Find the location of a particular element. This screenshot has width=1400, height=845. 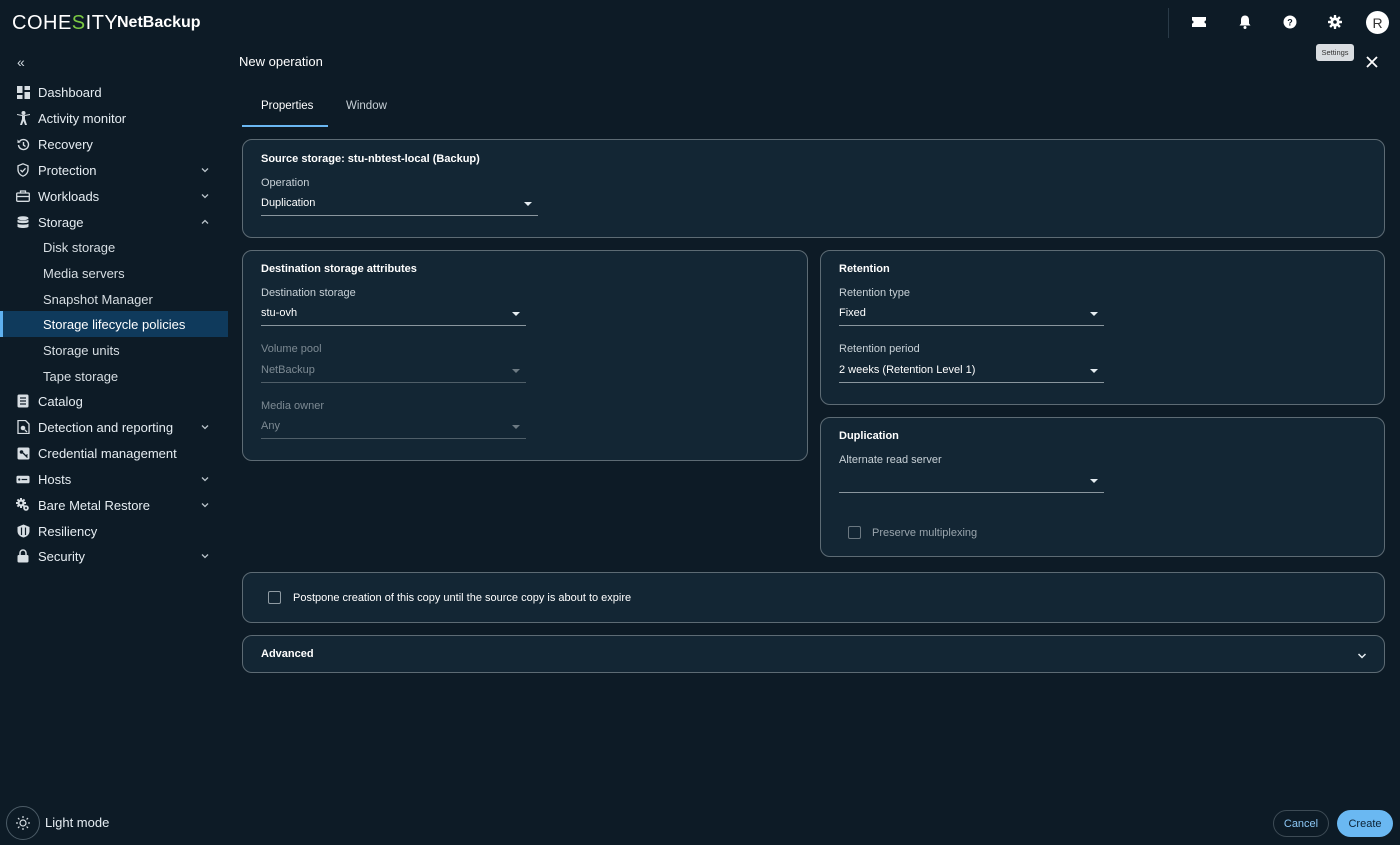

shield-icon is located at coordinates (23, 170).